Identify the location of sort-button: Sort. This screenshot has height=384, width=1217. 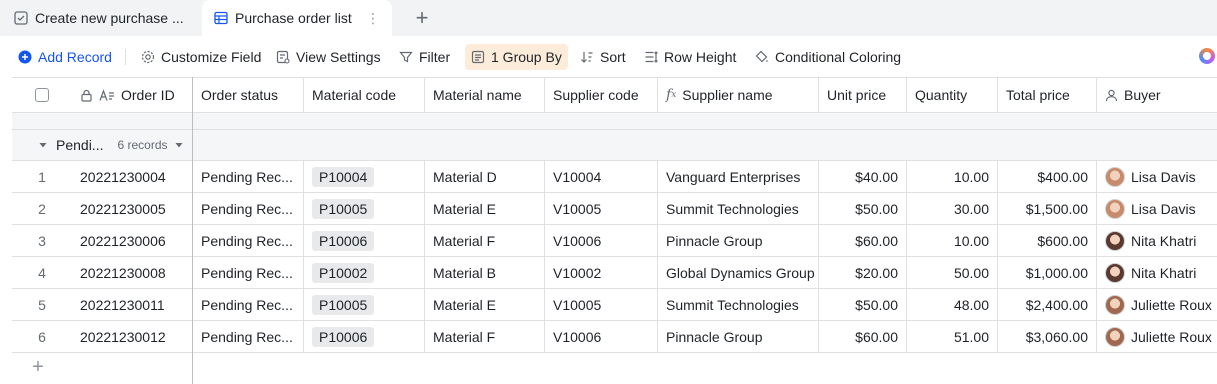
(603, 57).